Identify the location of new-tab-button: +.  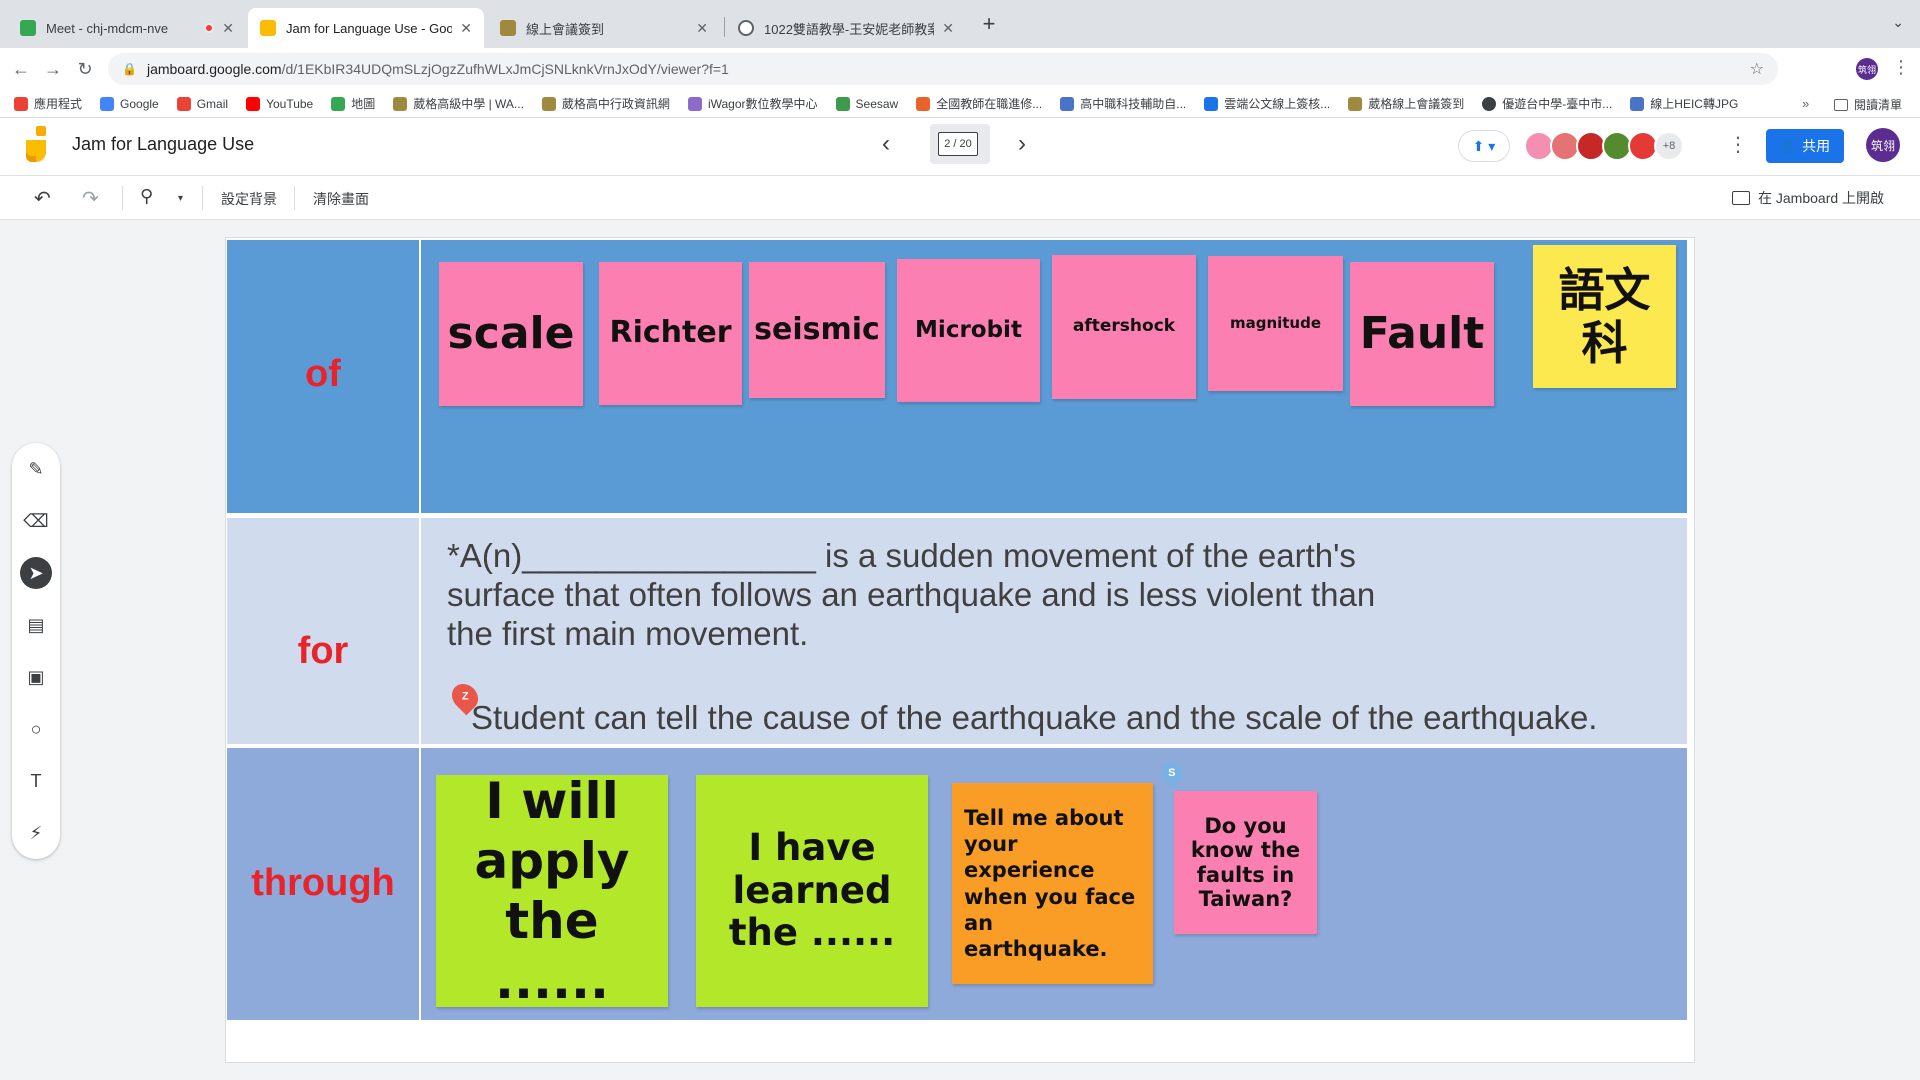
(989, 24).